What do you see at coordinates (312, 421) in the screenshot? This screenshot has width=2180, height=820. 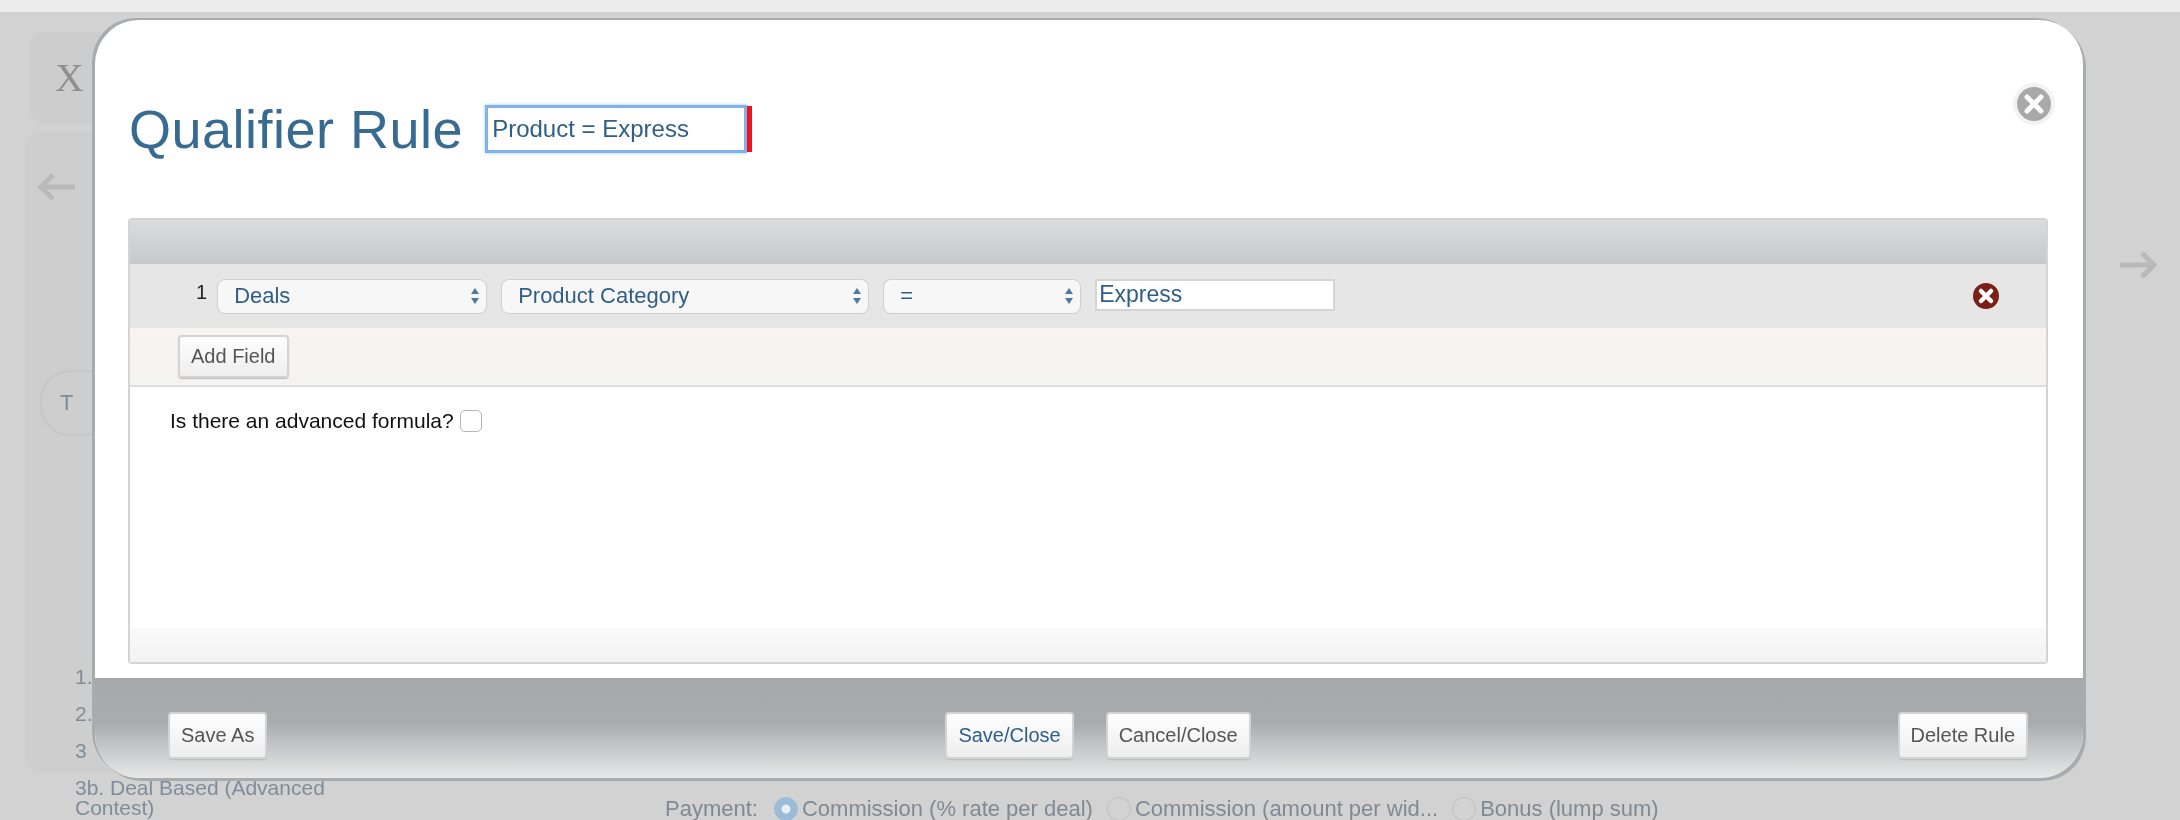 I see `question-label: Is there an advanced formula?` at bounding box center [312, 421].